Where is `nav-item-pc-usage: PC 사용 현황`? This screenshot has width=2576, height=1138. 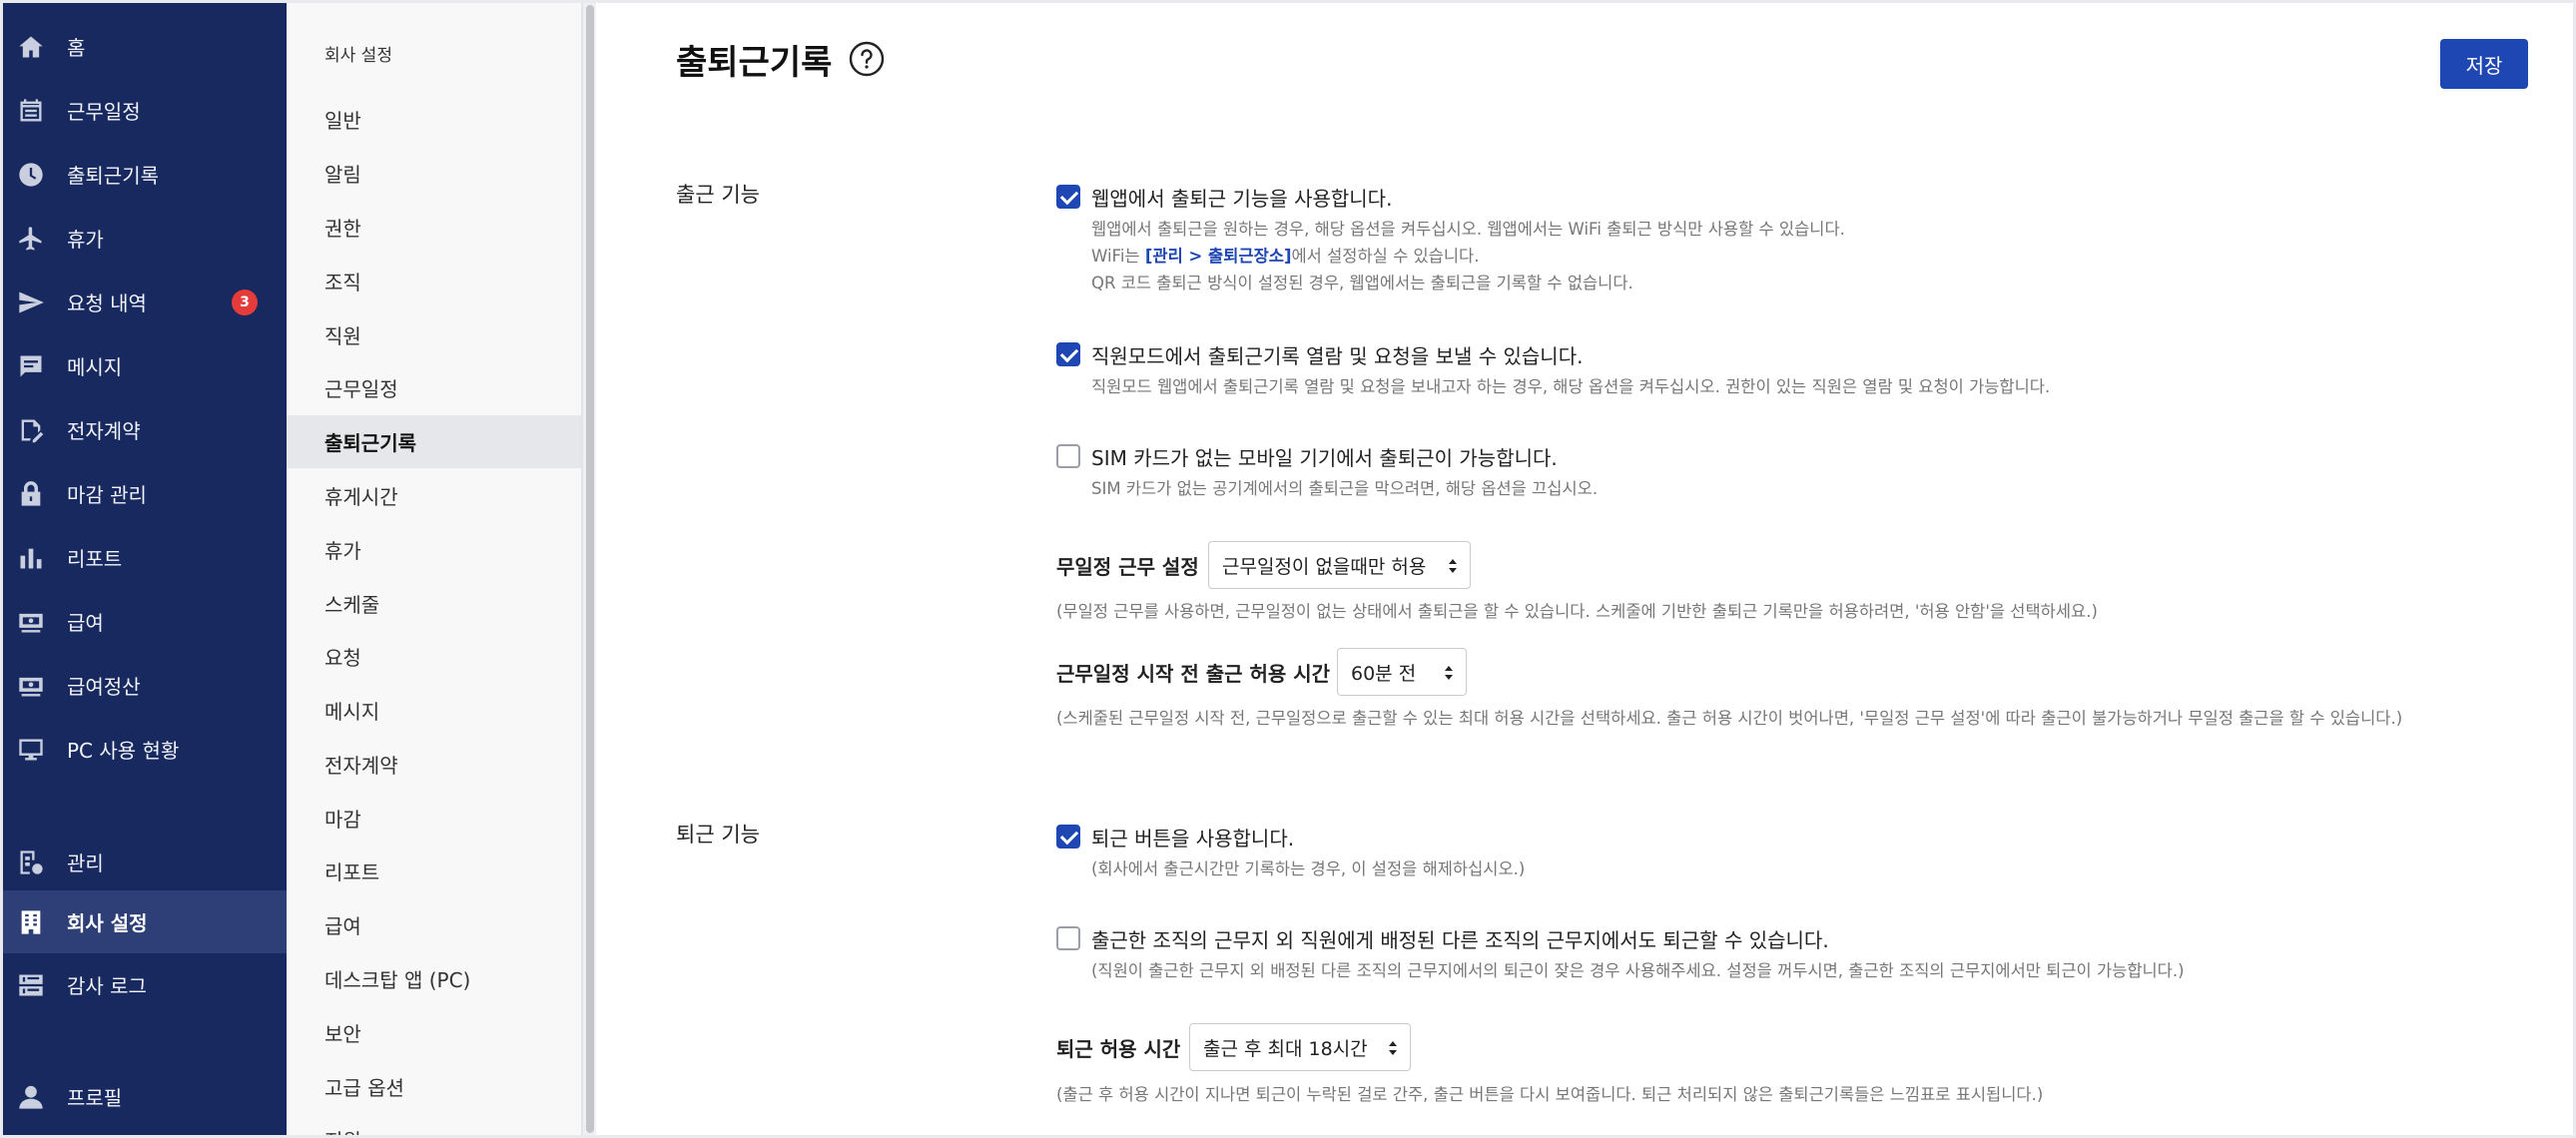 nav-item-pc-usage: PC 사용 현황 is located at coordinates (145, 750).